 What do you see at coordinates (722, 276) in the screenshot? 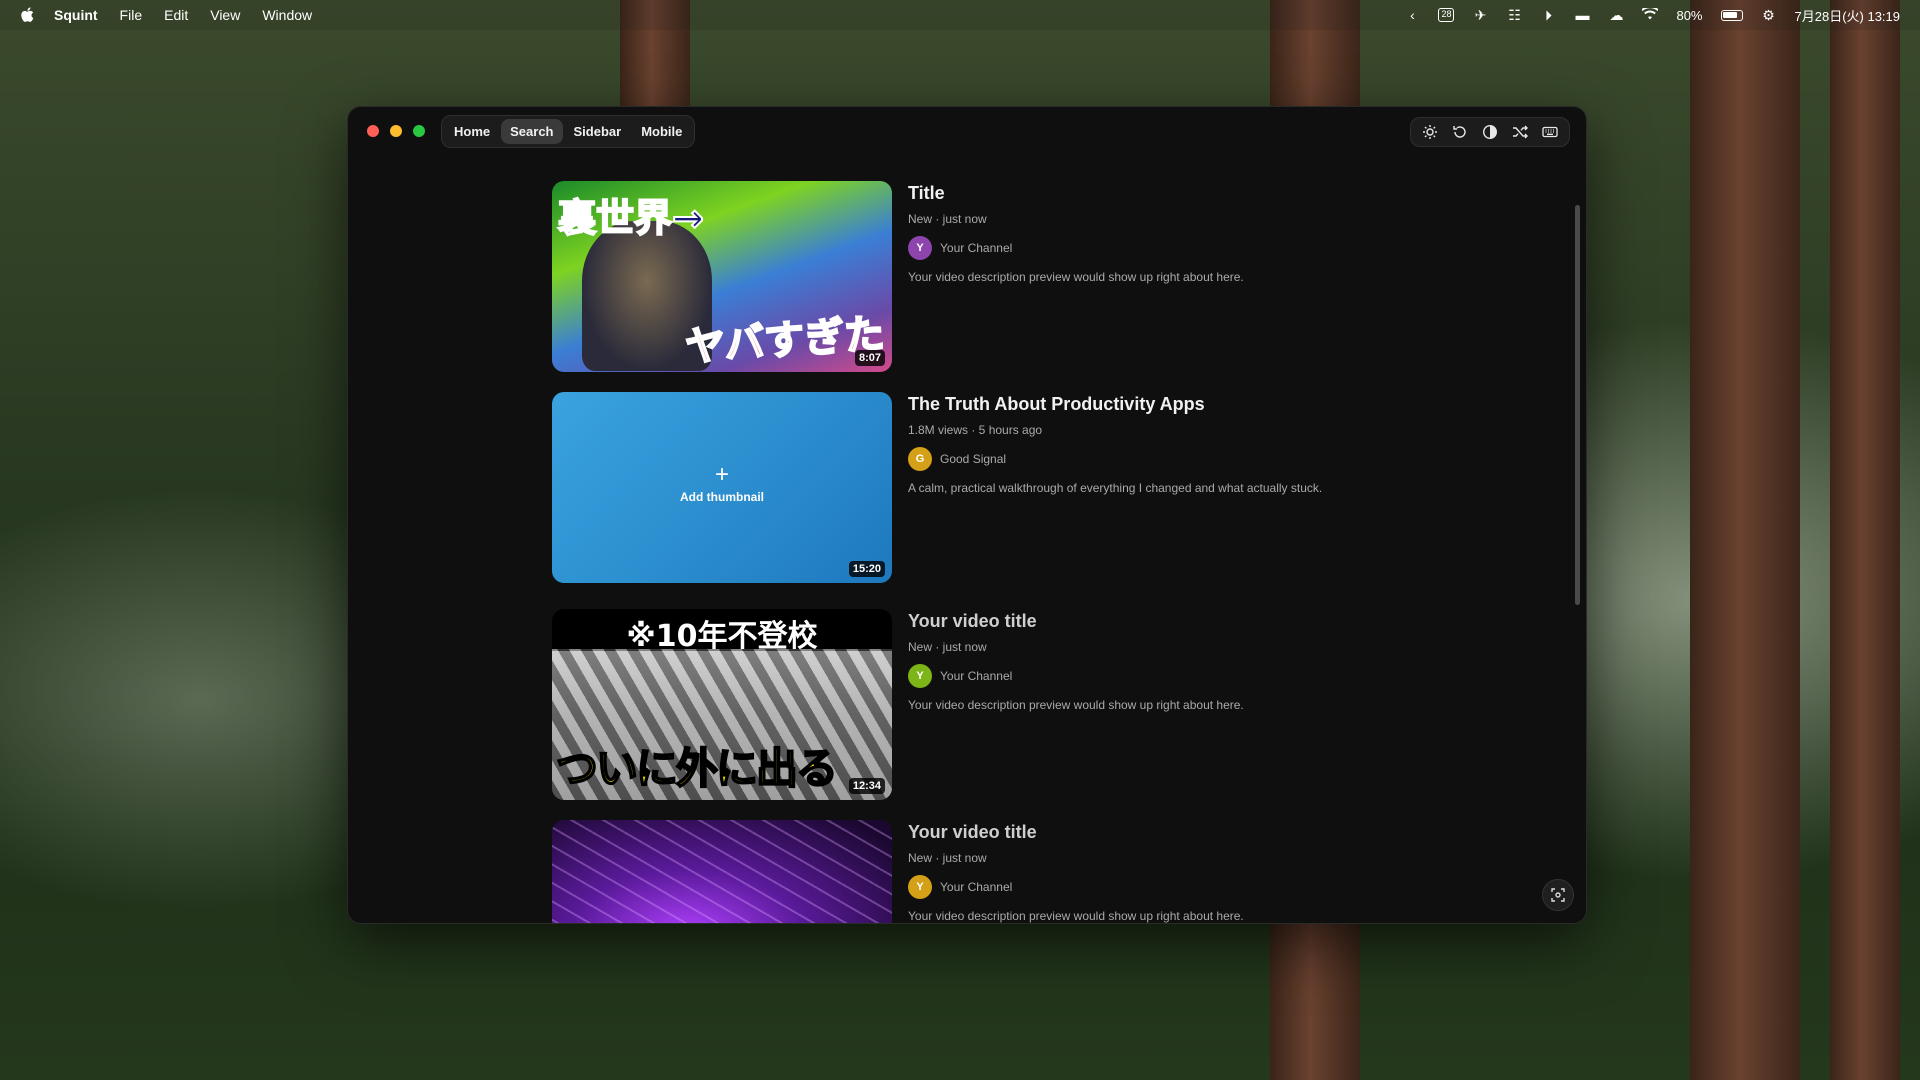
I see `video-thumbnail: 裏世界→ ヤバすぎた 8:07` at bounding box center [722, 276].